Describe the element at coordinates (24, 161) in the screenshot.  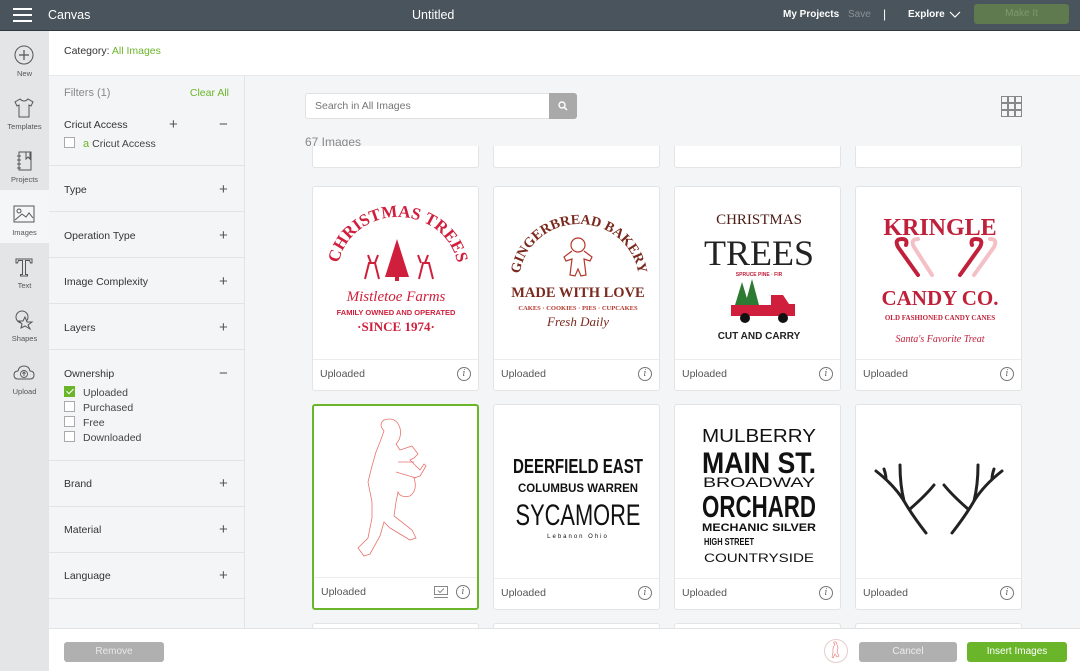
I see `notebook-icon` at that location.